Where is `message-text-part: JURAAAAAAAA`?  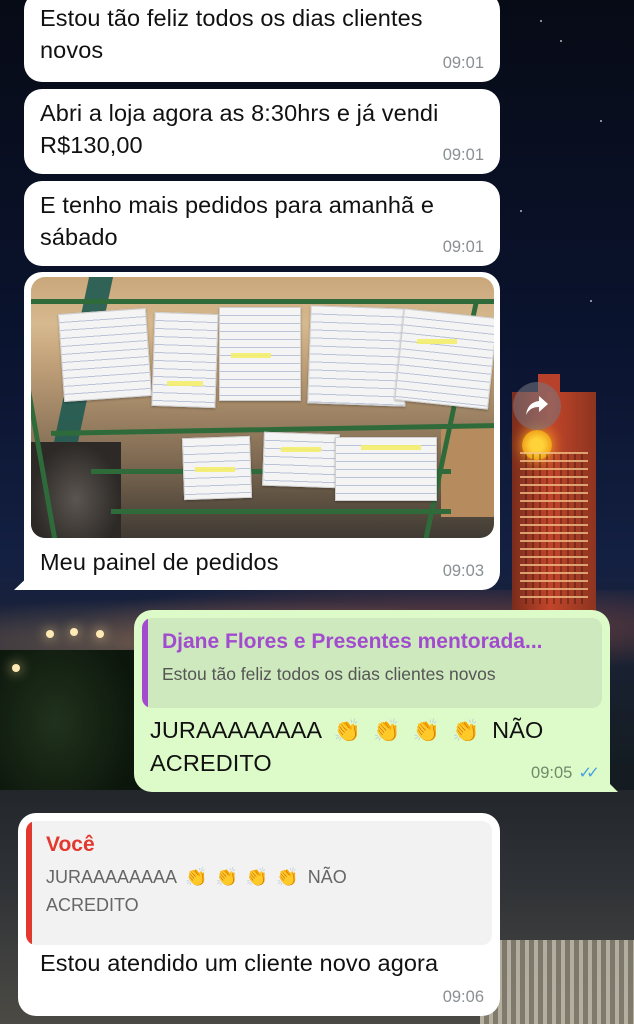
message-text-part: JURAAAAAAAA is located at coordinates (235, 730).